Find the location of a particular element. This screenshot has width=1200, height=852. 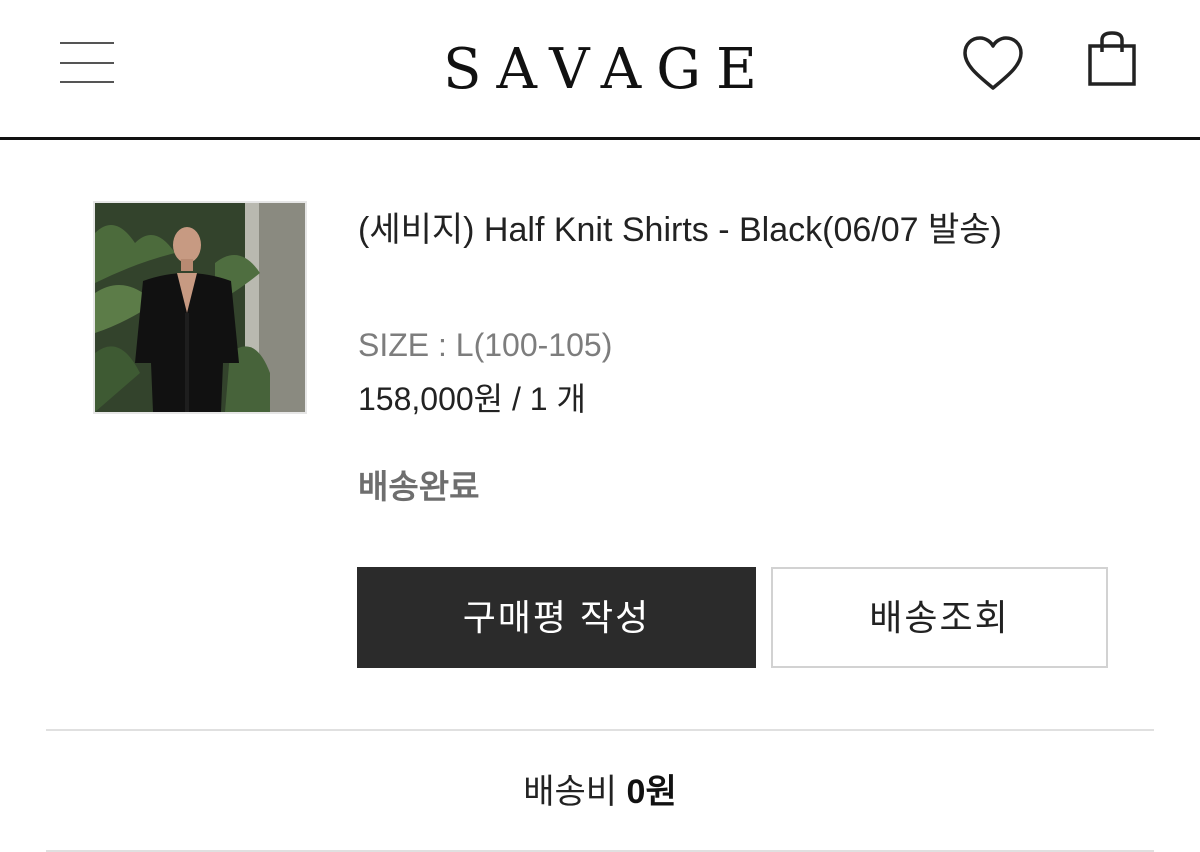

price-quantity: 158,000원 / 1 개 is located at coordinates (472, 399).